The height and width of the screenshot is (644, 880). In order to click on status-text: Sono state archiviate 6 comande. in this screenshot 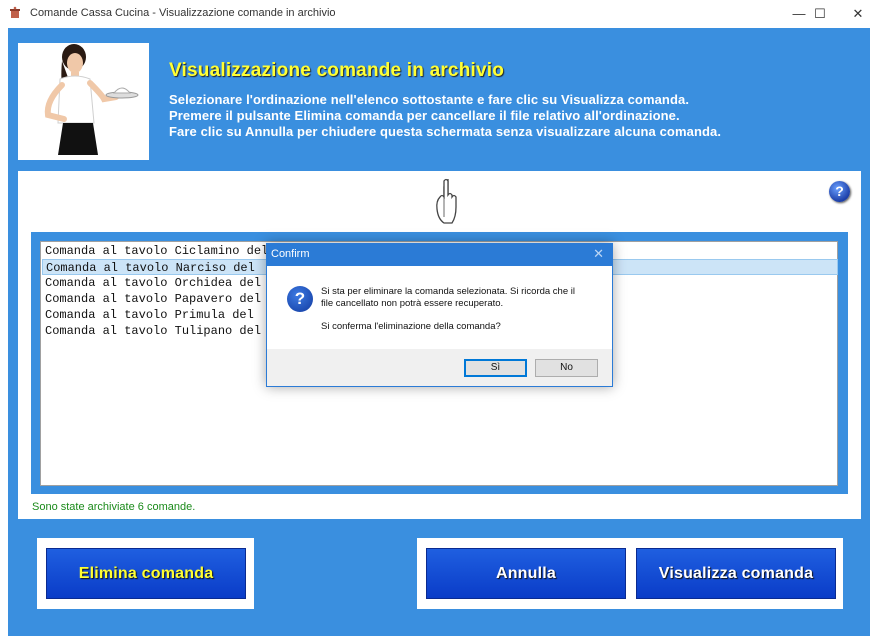, I will do `click(114, 507)`.